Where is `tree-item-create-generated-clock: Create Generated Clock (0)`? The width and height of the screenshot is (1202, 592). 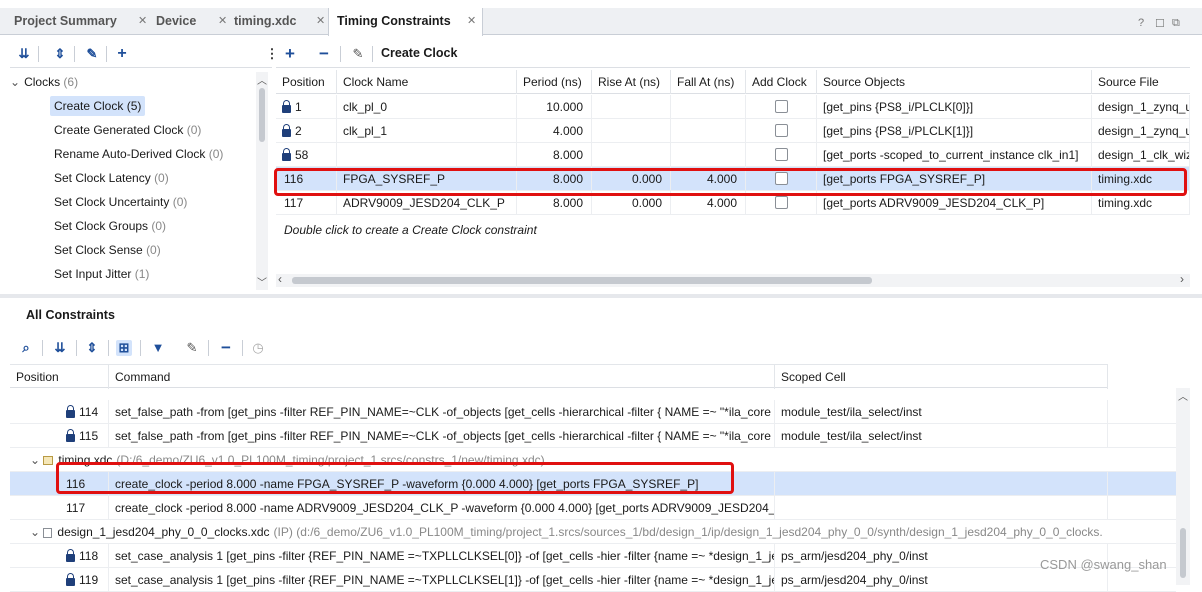 tree-item-create-generated-clock: Create Generated Clock (0) is located at coordinates (127, 130).